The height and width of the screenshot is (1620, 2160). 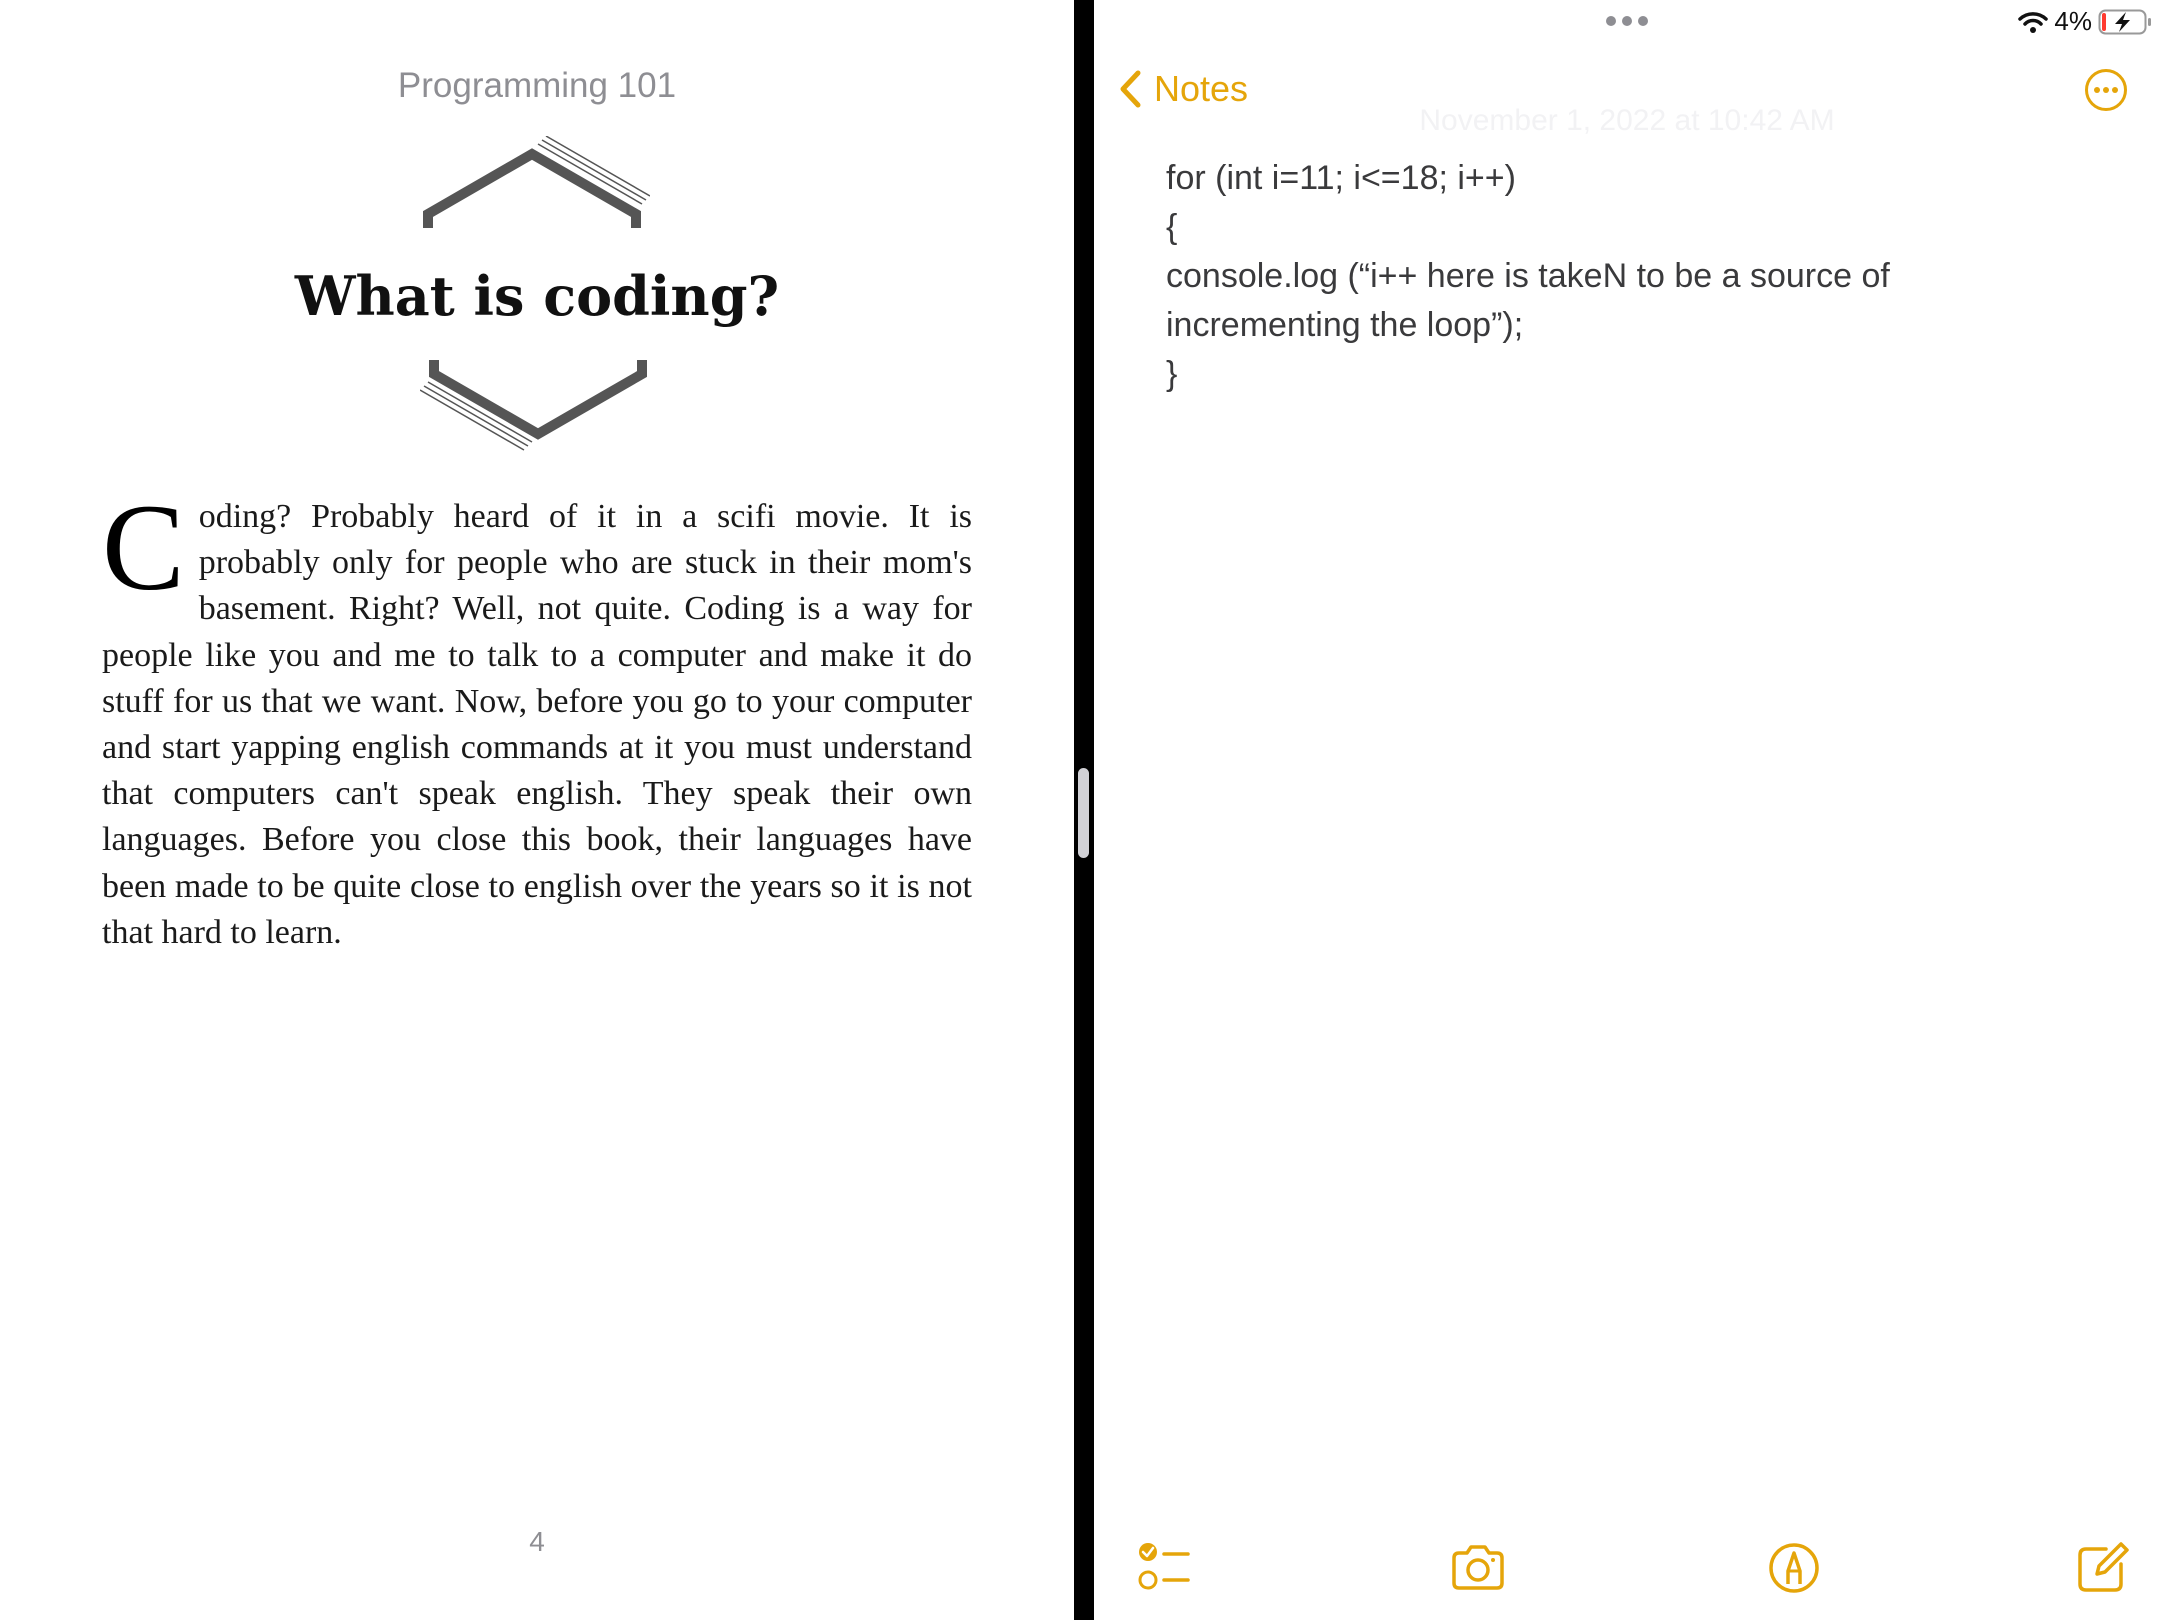 What do you see at coordinates (143, 547) in the screenshot?
I see `drop-cap: C` at bounding box center [143, 547].